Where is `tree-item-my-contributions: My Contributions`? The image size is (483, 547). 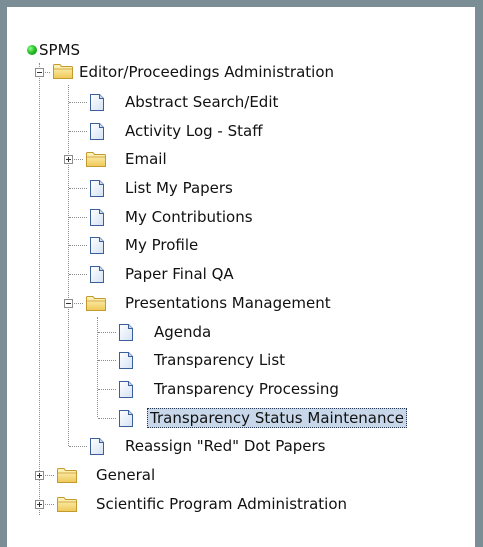 tree-item-my-contributions: My Contributions is located at coordinates (189, 217).